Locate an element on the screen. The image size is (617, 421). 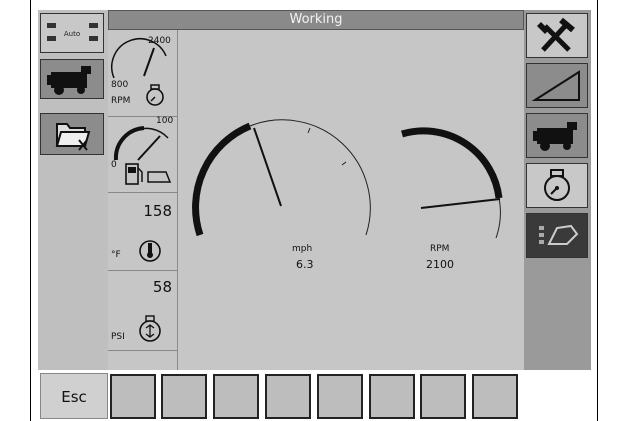
esc-button: Esc is located at coordinates (74, 396).